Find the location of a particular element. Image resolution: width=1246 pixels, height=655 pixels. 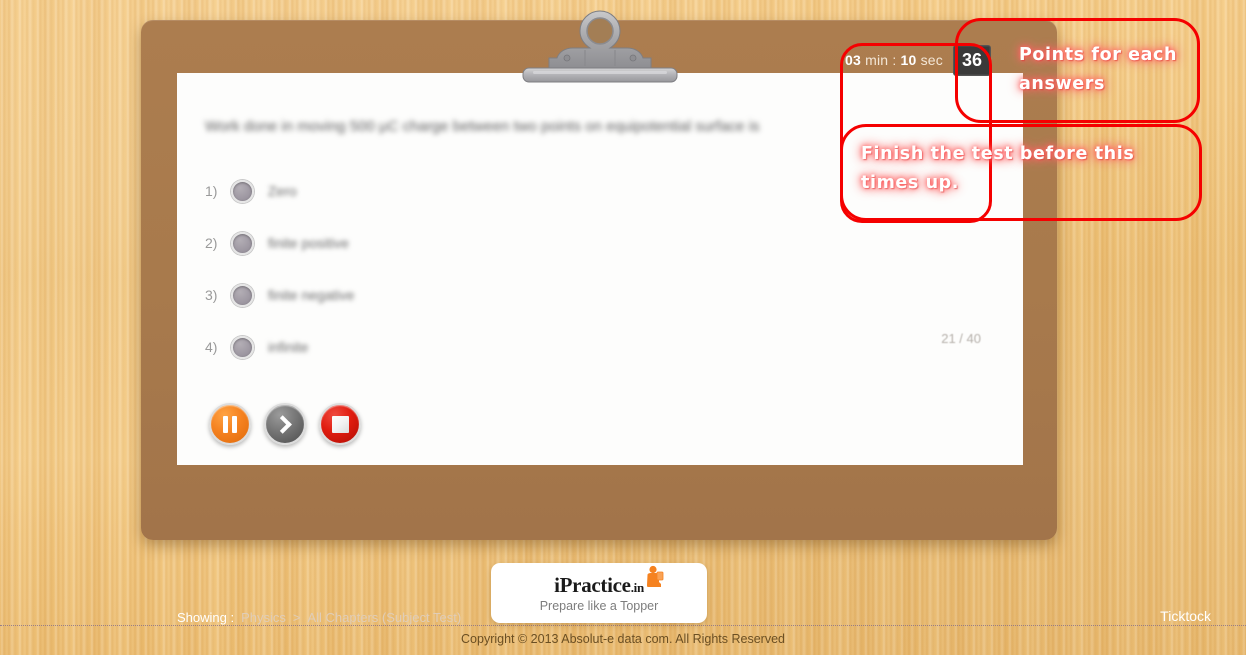

showing-label: Showing : is located at coordinates (206, 617).